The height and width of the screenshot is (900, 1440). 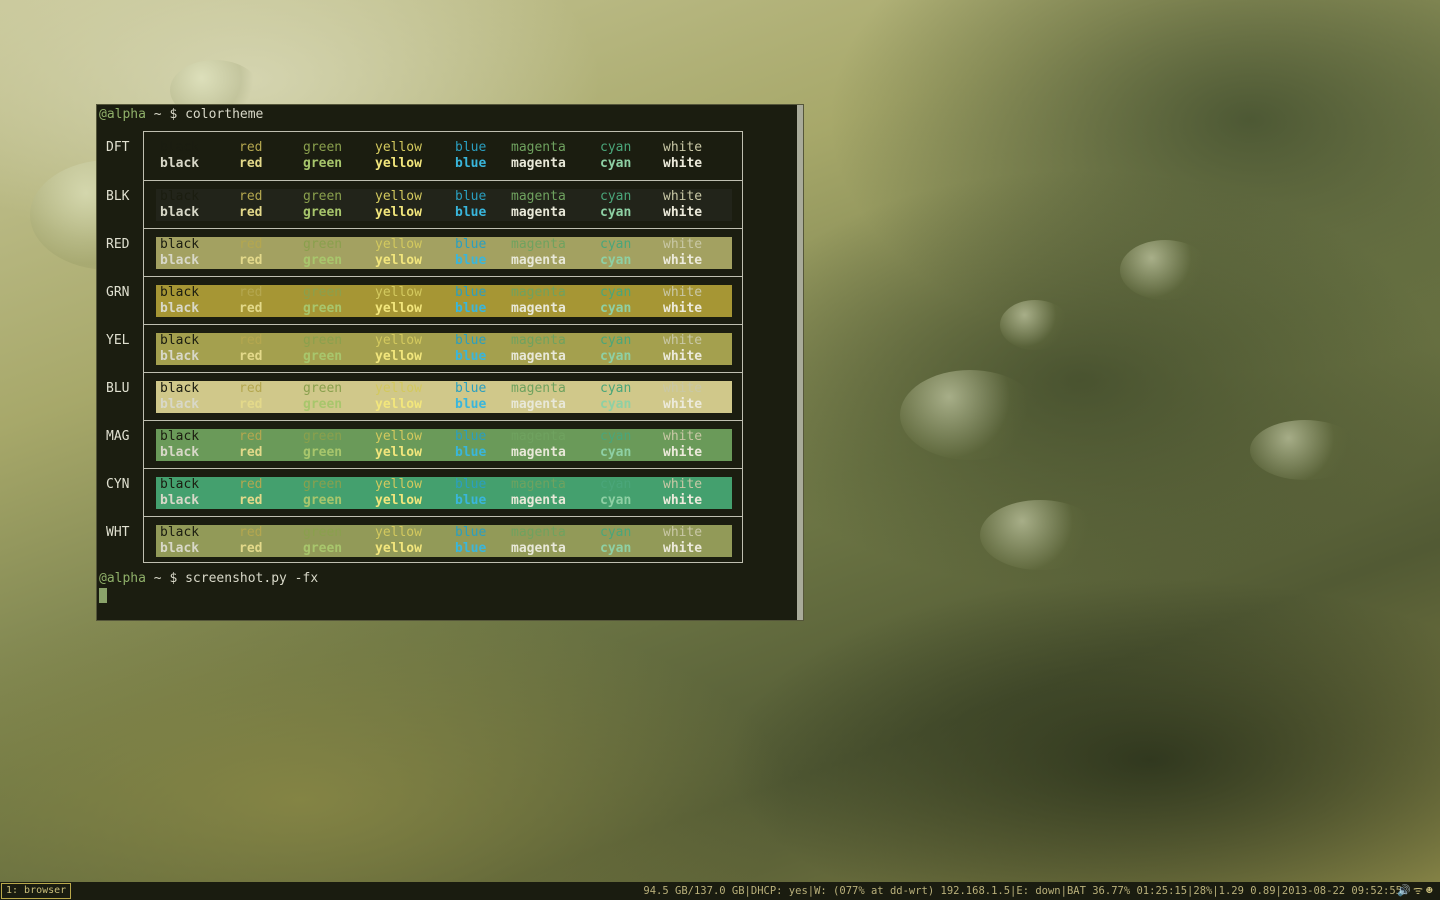 I want to click on wifi-icon: ᯤ, so click(x=1418, y=890).